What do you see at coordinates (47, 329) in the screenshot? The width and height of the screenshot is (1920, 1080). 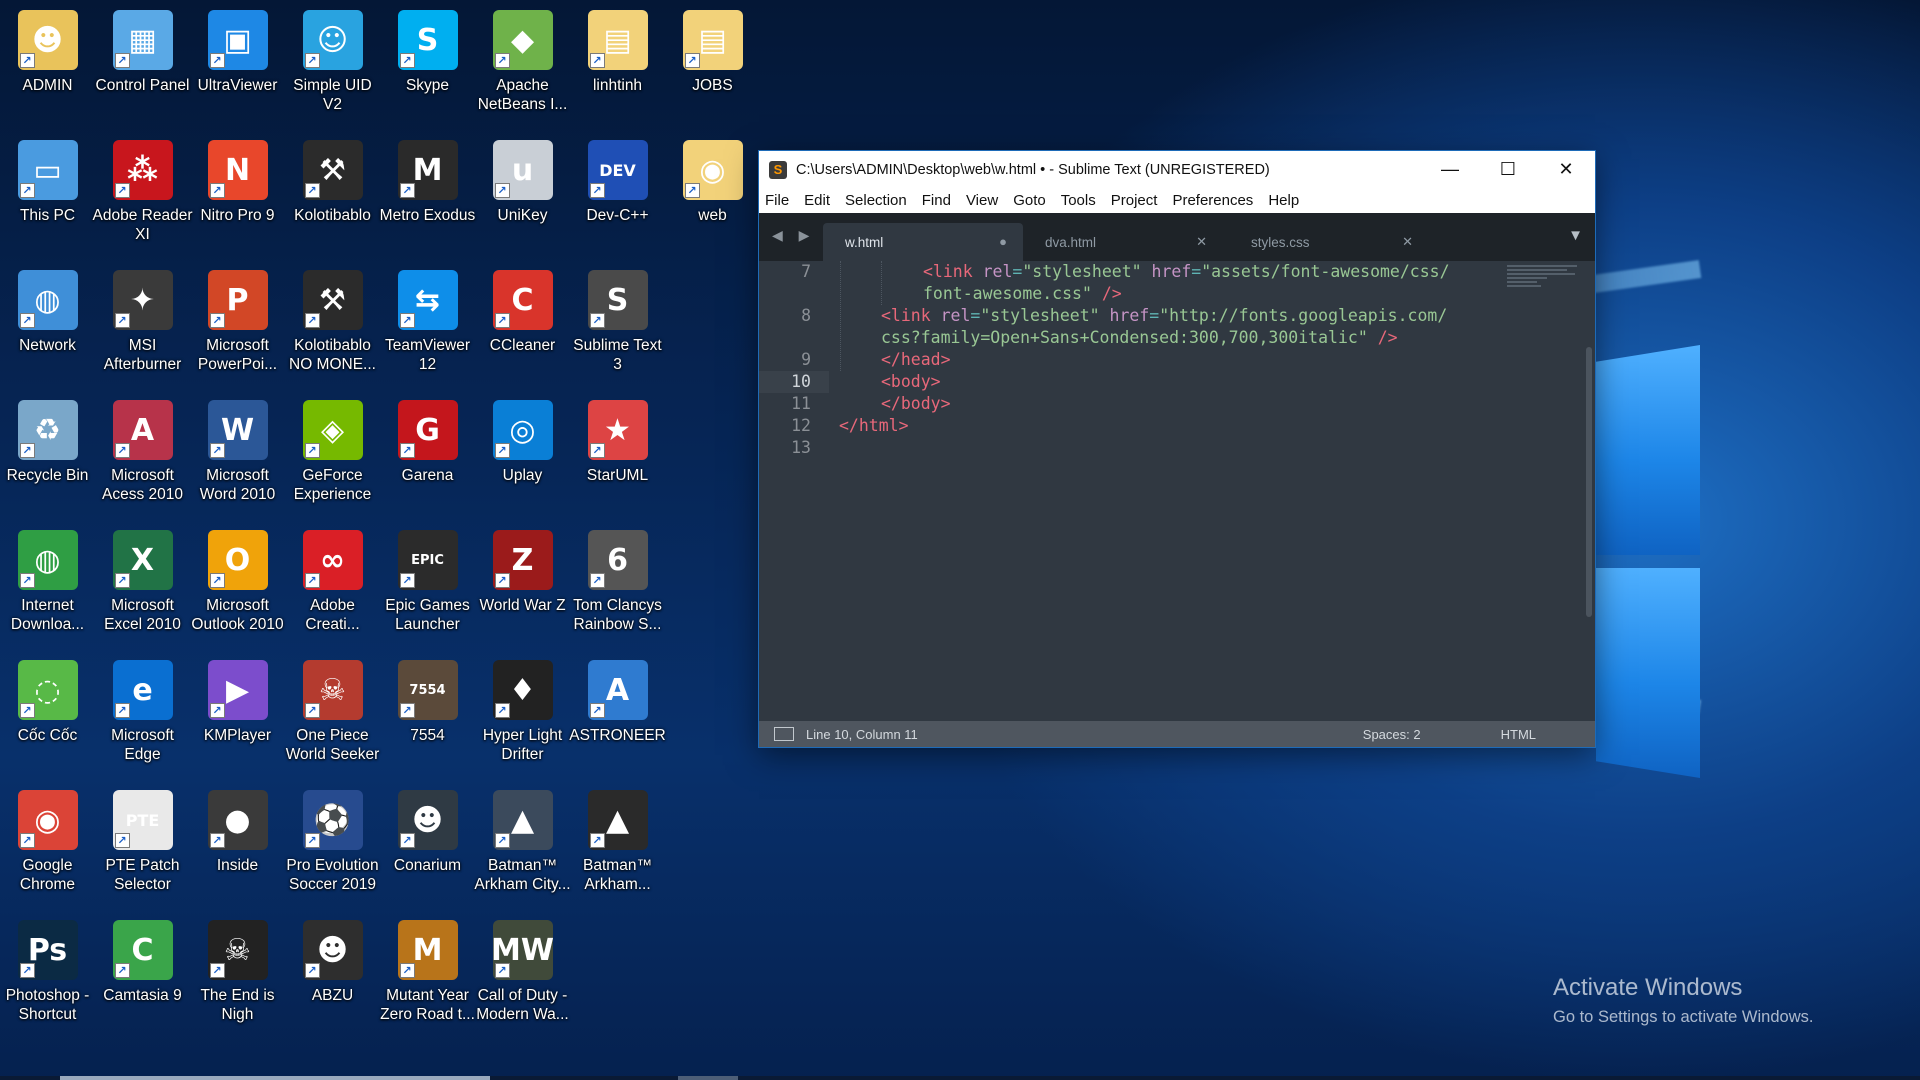 I see `desktop-icon-network: ◍ ↗ Network` at bounding box center [47, 329].